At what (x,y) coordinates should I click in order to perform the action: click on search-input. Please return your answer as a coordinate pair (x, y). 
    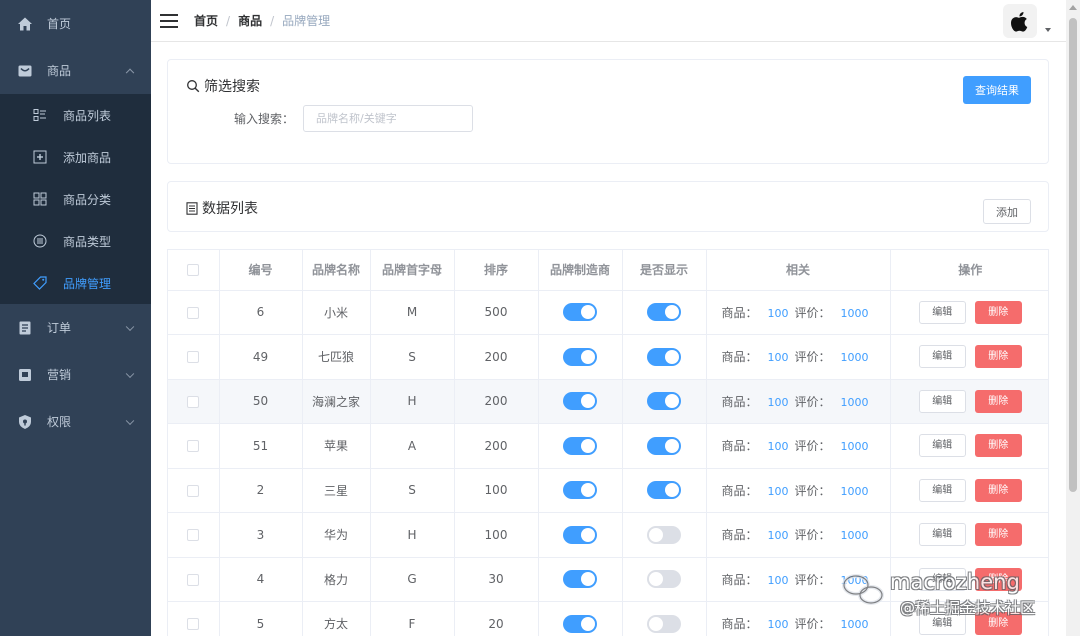
    Looking at the image, I should click on (388, 118).